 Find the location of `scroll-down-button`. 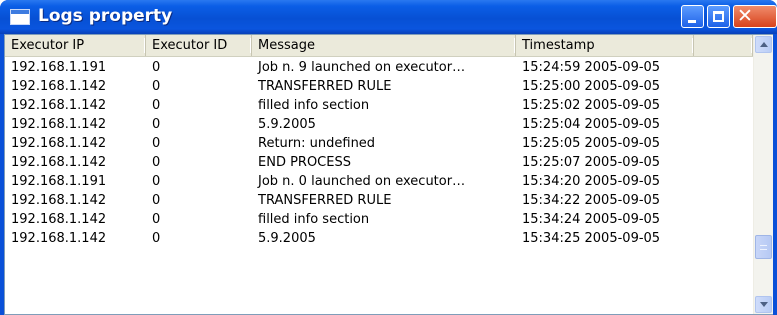

scroll-down-button is located at coordinates (763, 304).